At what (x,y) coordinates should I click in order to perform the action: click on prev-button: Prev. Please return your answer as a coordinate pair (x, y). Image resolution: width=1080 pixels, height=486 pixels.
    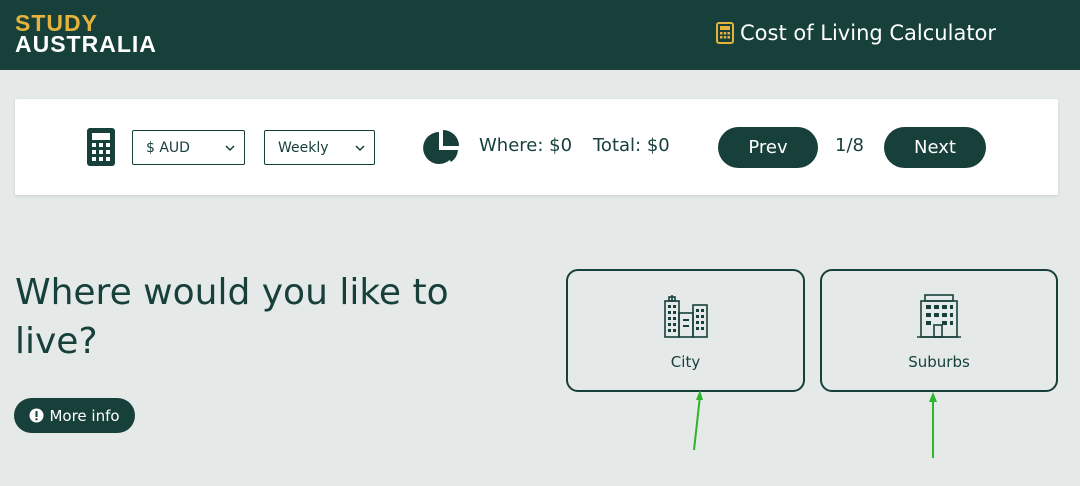
    Looking at the image, I should click on (768, 147).